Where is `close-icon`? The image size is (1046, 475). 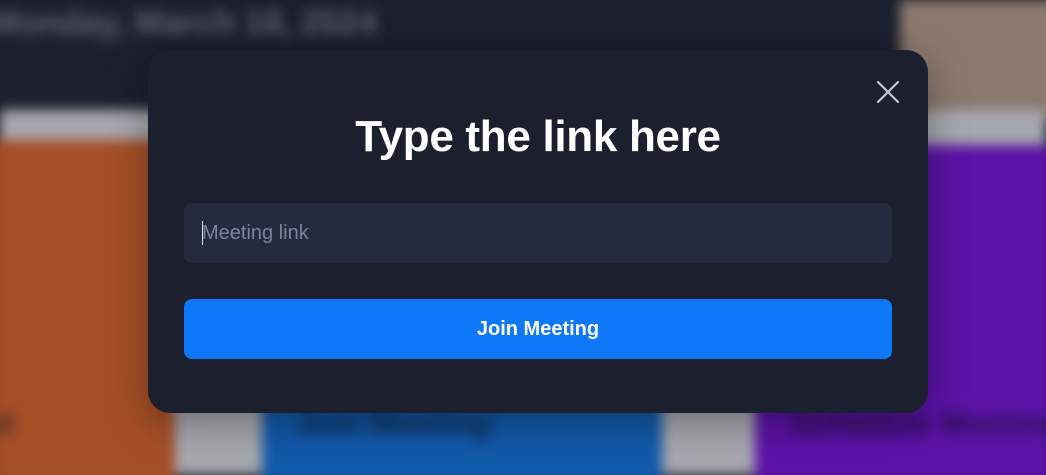
close-icon is located at coordinates (888, 92).